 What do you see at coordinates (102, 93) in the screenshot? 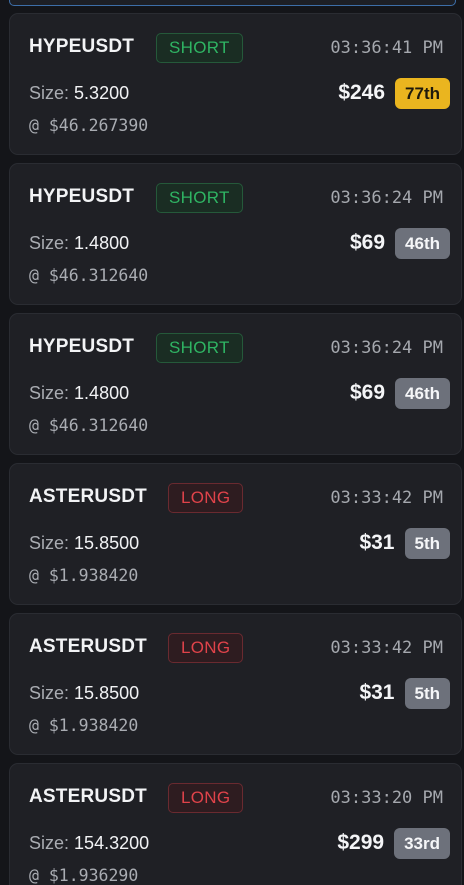
I see `size-value: 5.3200` at bounding box center [102, 93].